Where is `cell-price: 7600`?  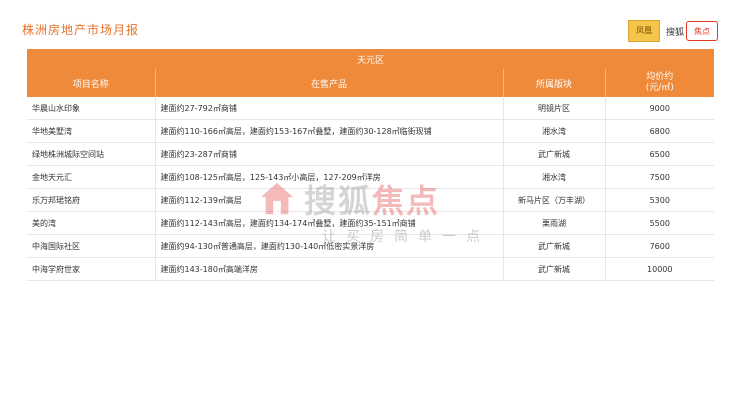
cell-price: 7600 is located at coordinates (659, 246).